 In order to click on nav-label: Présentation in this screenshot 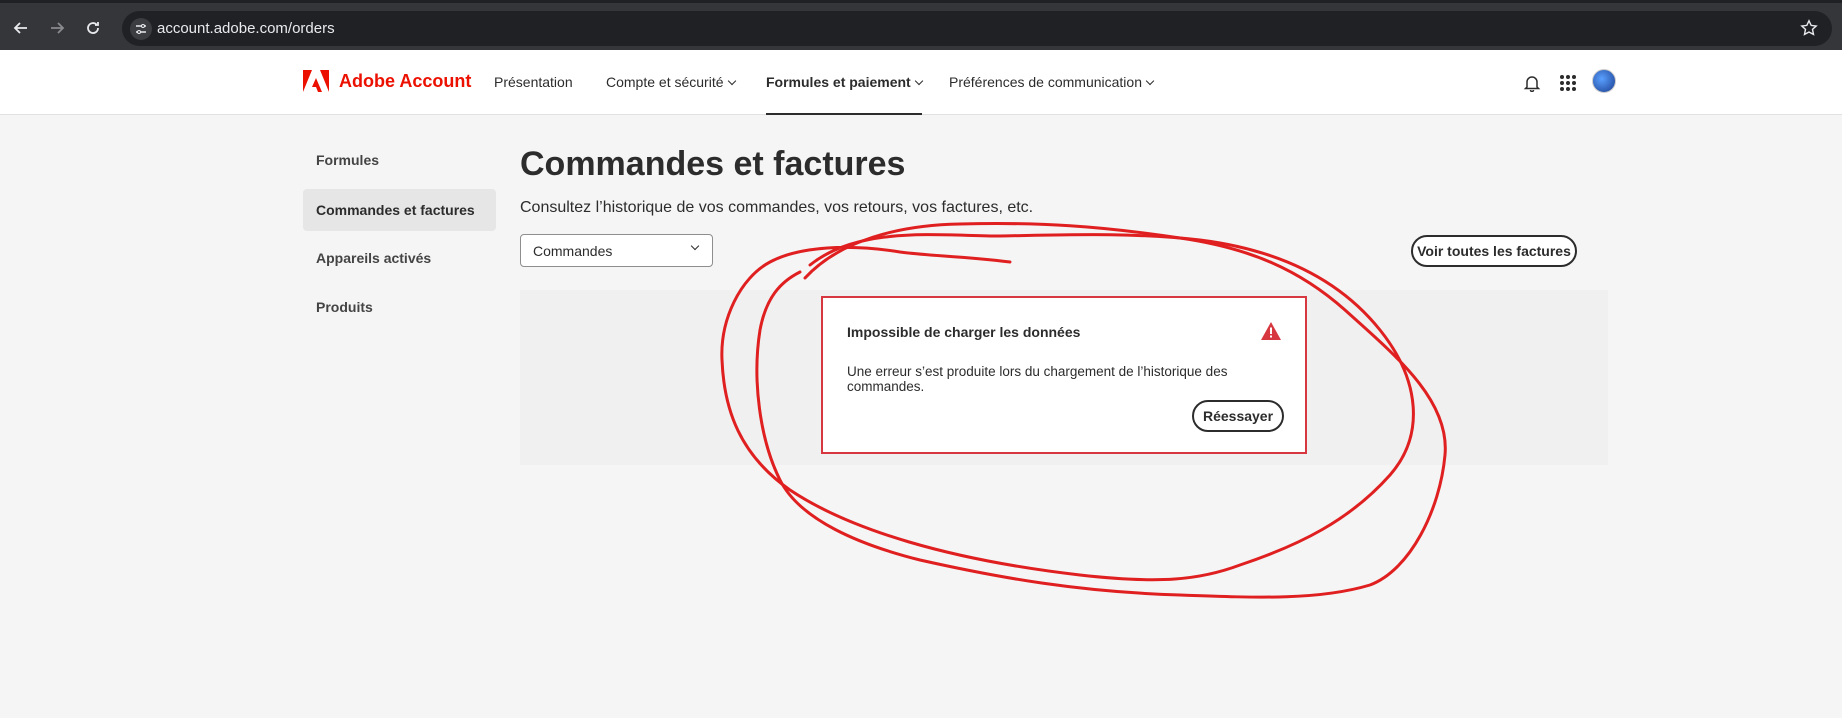, I will do `click(533, 82)`.